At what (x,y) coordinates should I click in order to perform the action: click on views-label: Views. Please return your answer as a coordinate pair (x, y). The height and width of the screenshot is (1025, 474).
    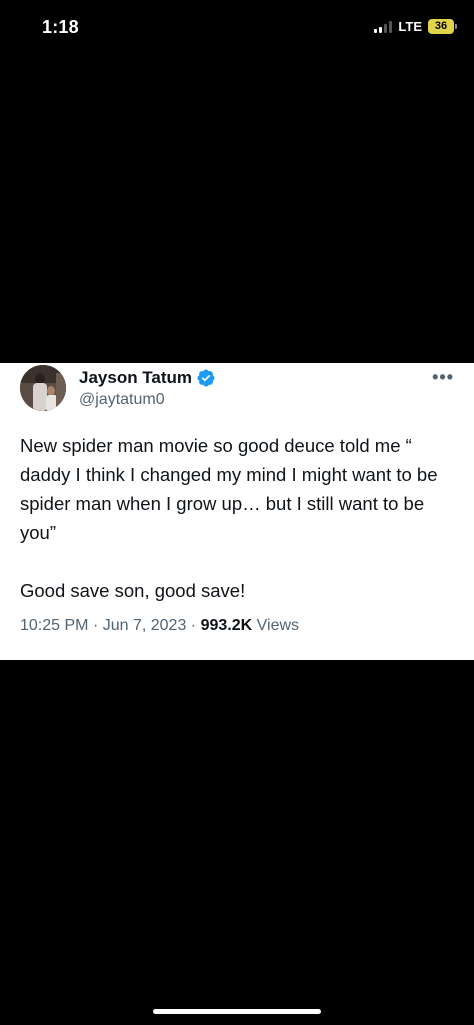
    Looking at the image, I should click on (278, 625).